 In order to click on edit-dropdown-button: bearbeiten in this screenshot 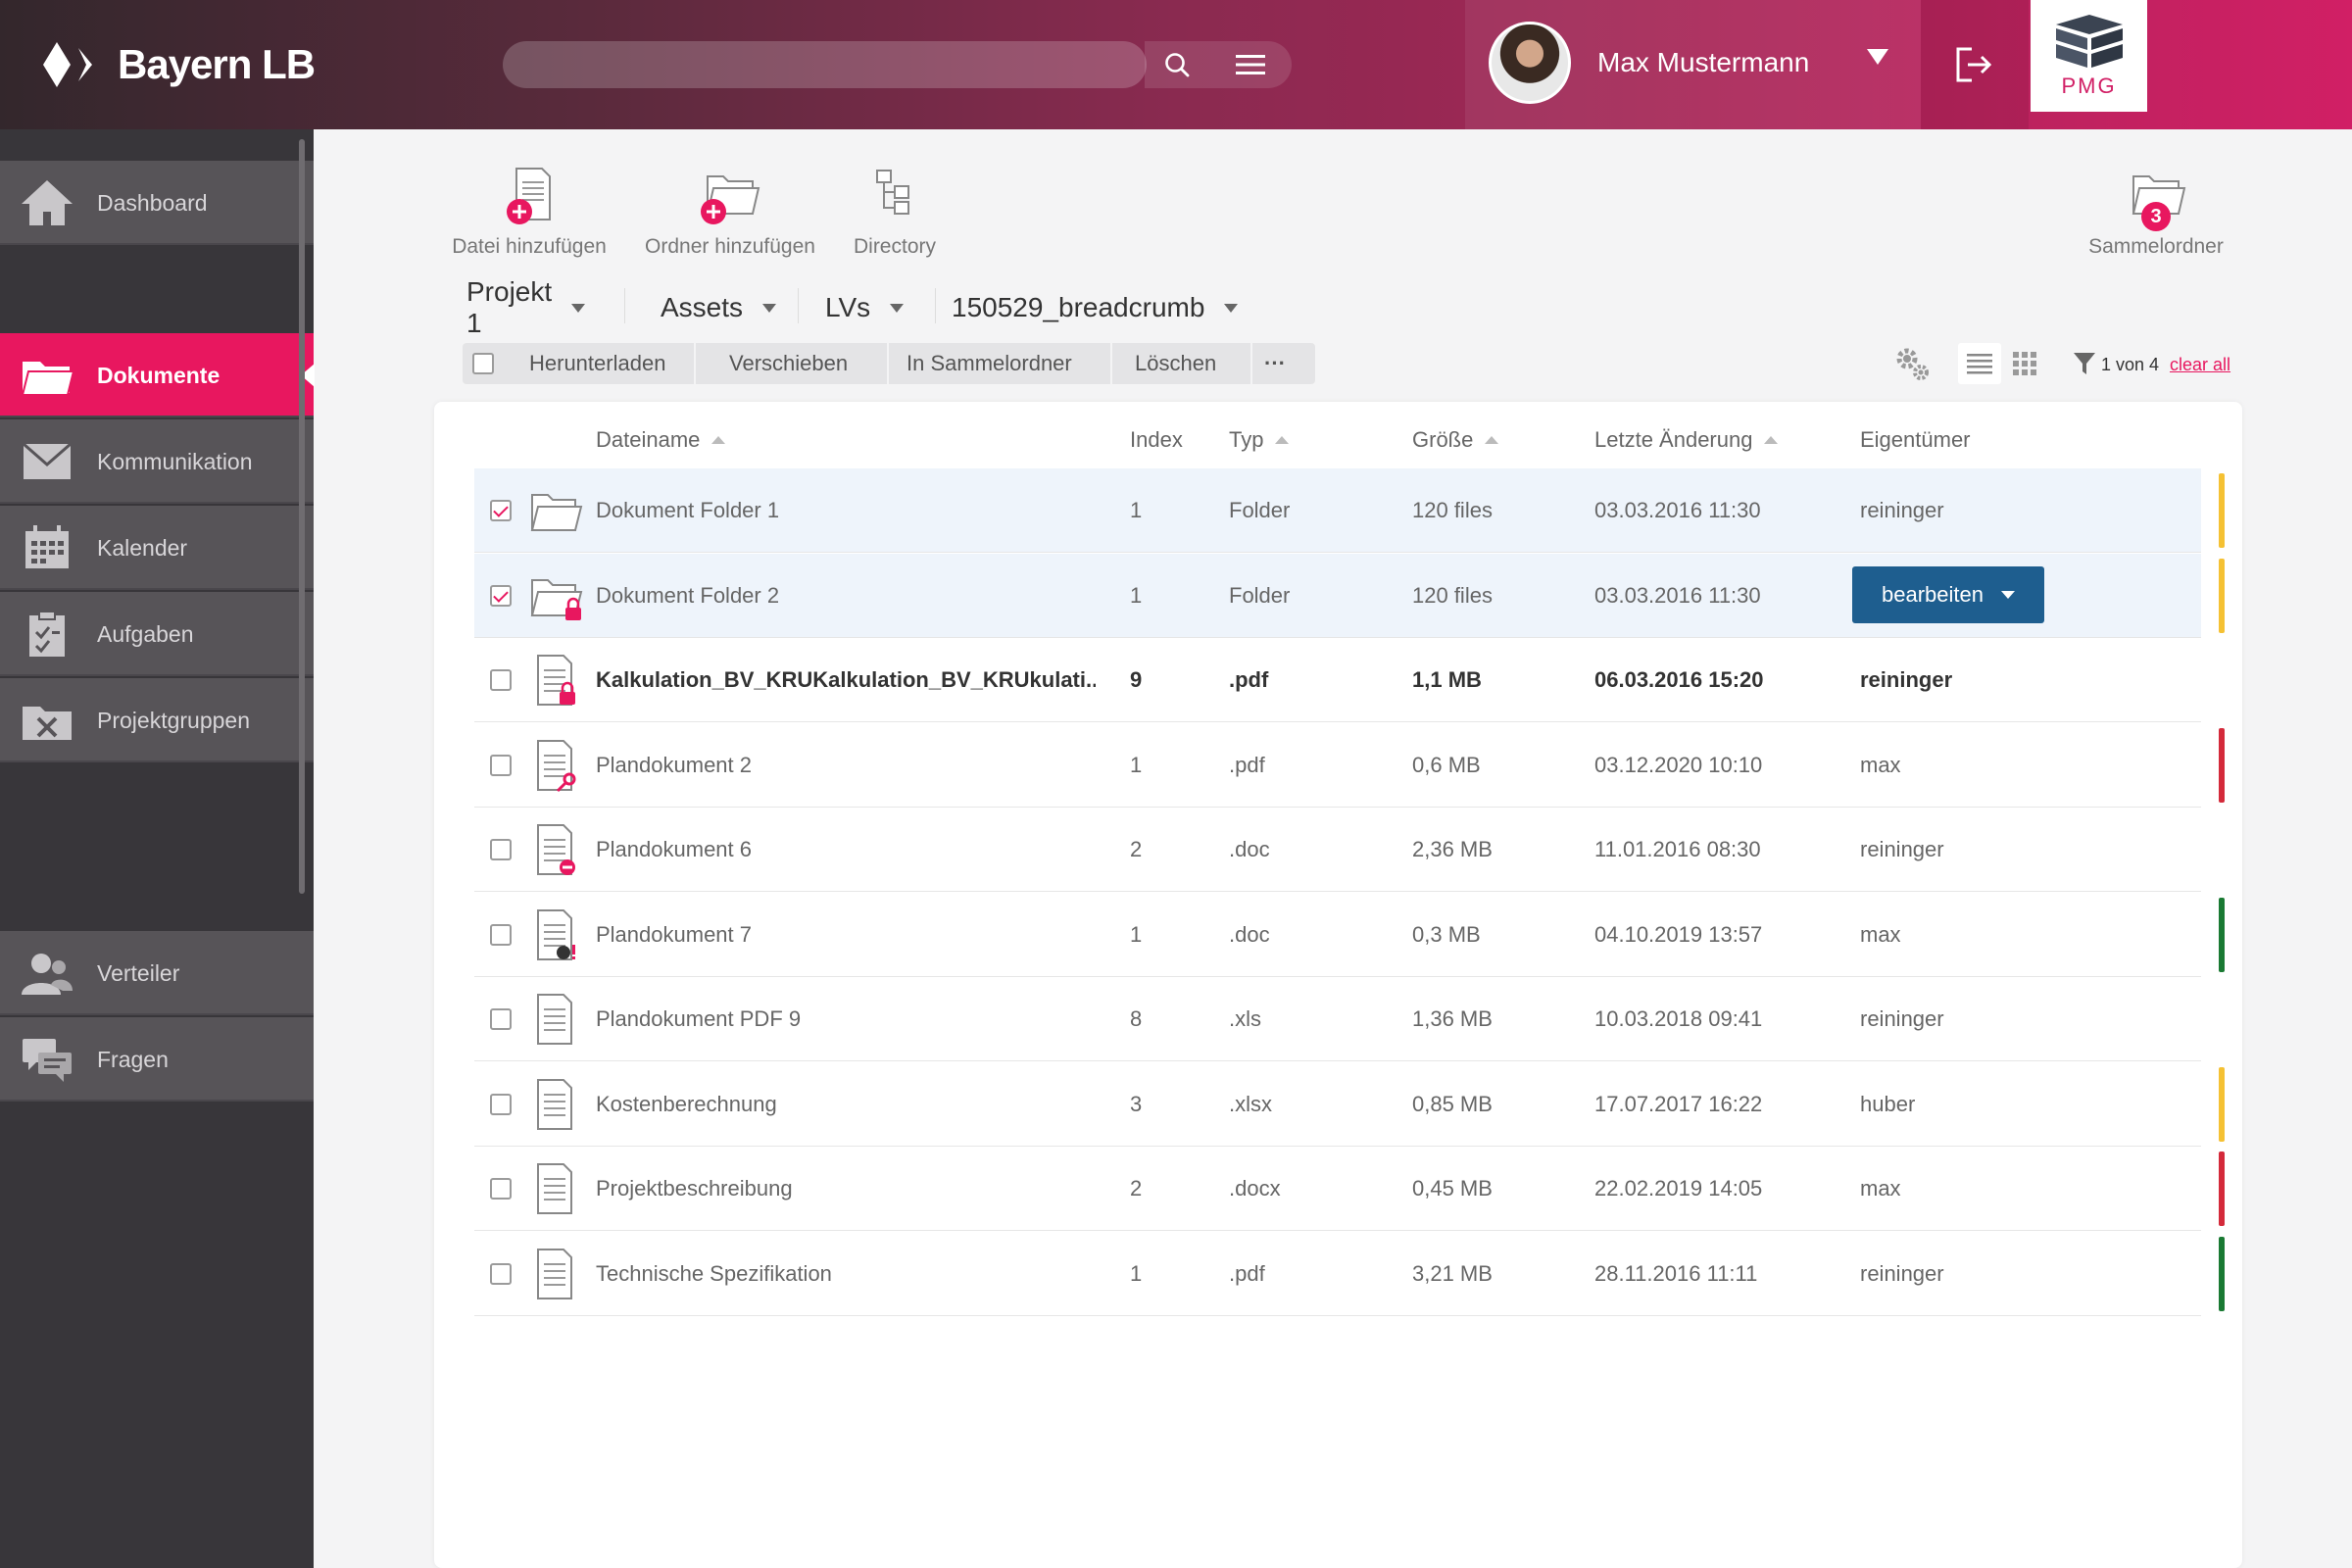, I will do `click(1948, 594)`.